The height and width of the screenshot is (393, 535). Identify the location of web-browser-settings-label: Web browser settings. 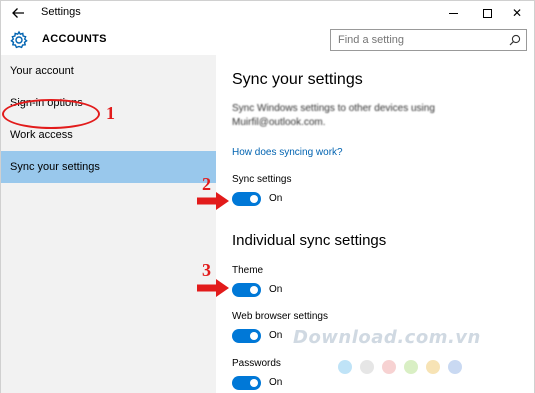
(280, 316).